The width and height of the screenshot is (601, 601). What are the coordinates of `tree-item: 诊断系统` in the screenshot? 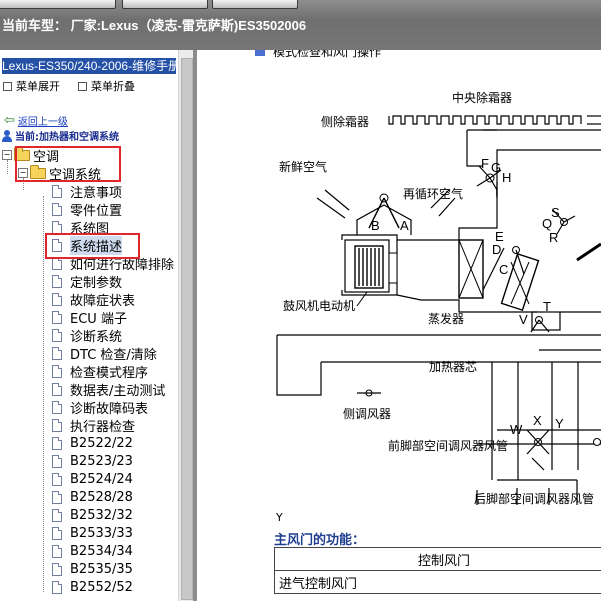 It's located at (87, 335).